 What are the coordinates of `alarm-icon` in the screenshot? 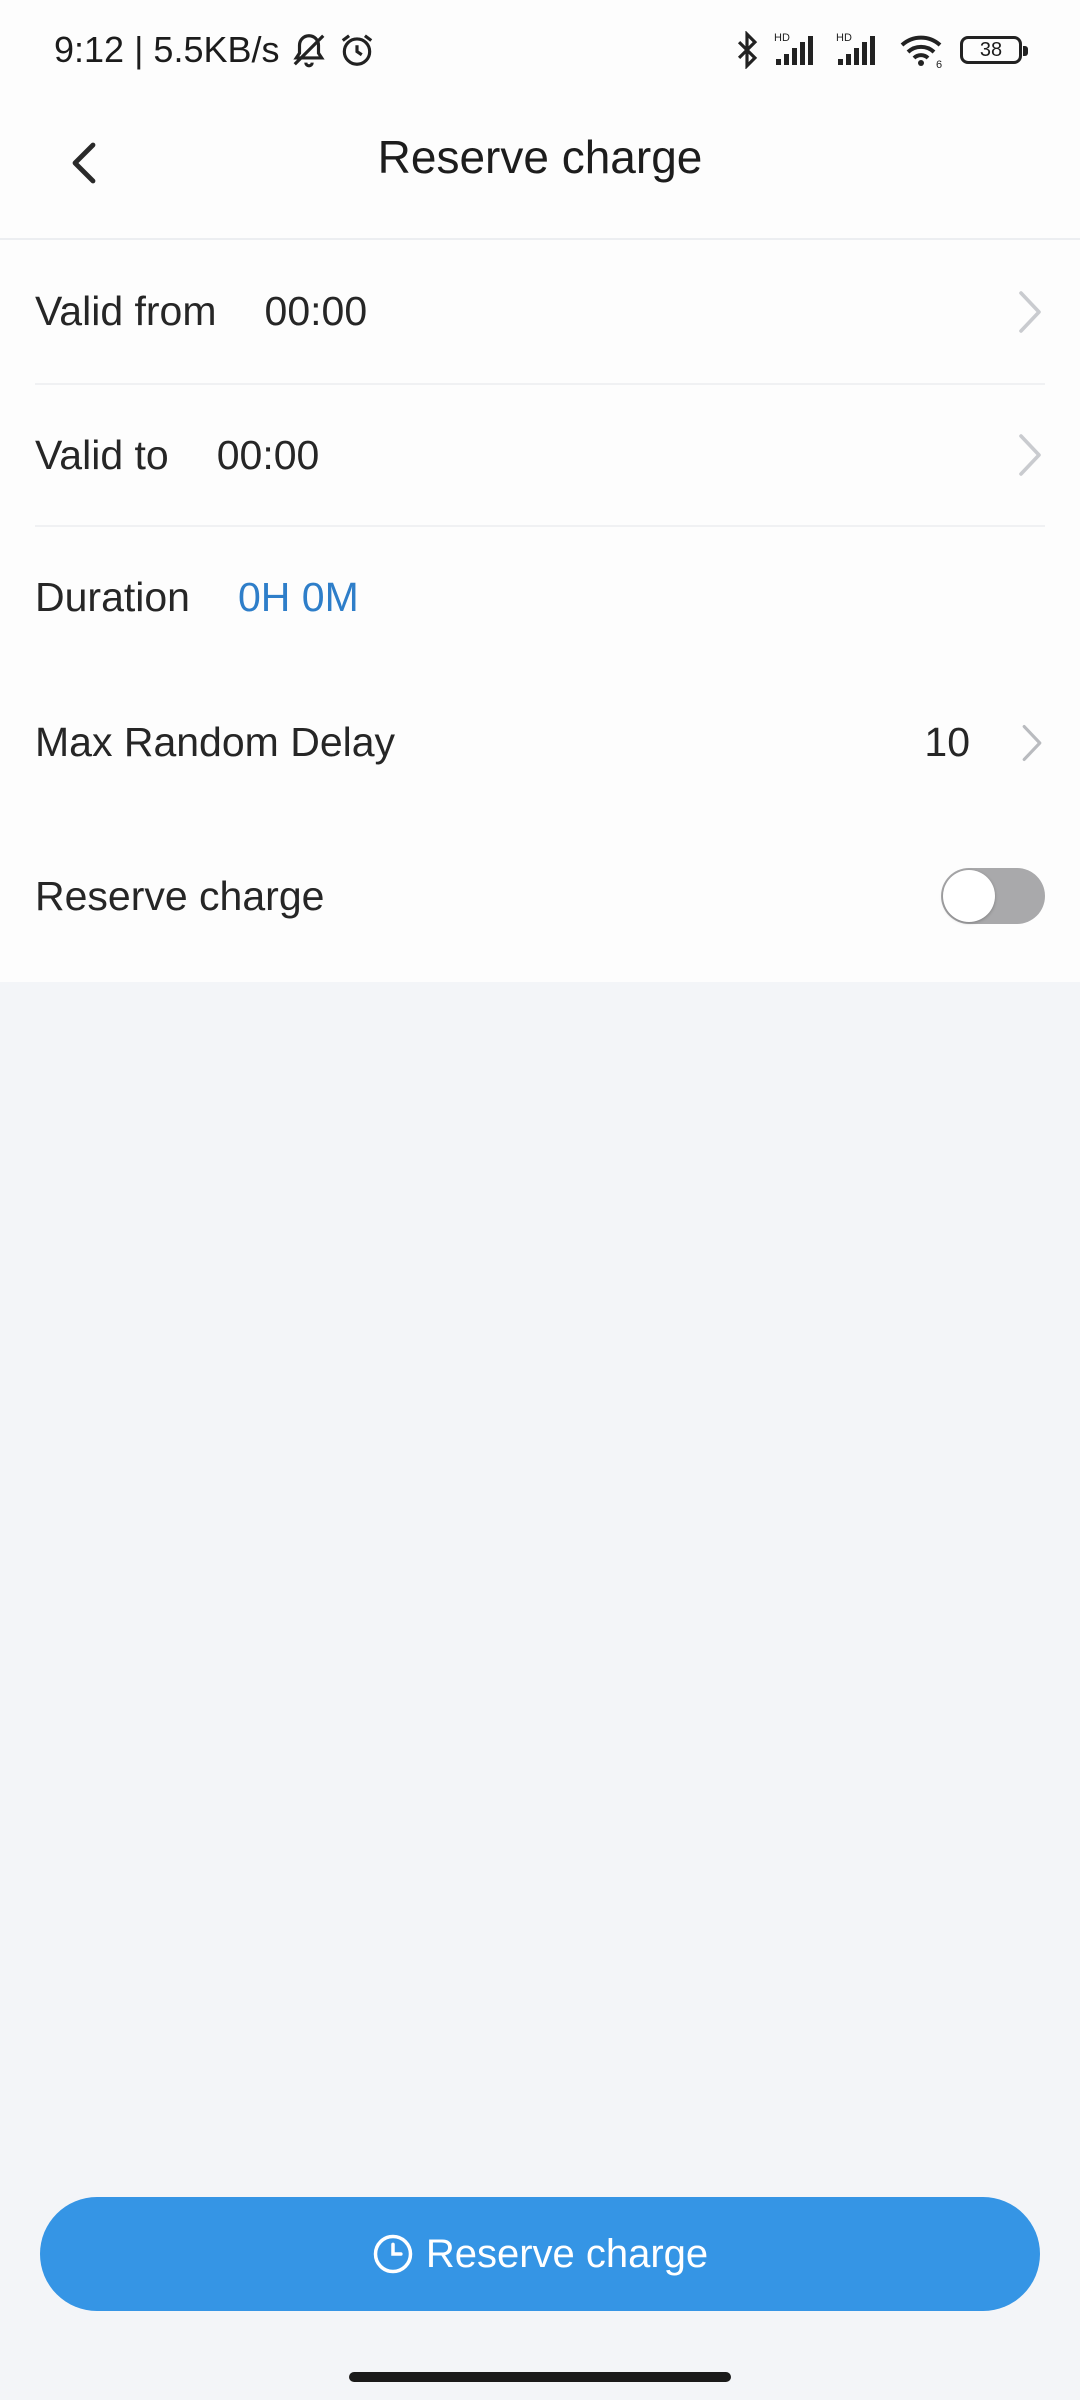 It's located at (357, 50).